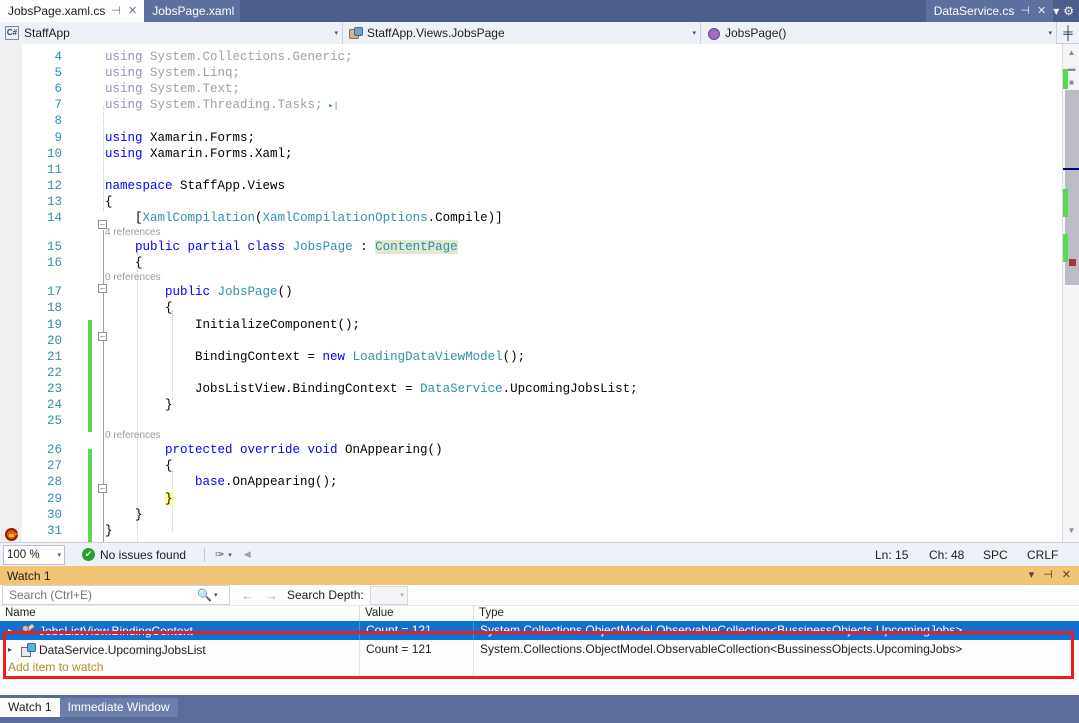 The image size is (1079, 723). Describe the element at coordinates (539, 373) in the screenshot. I see `code-line: 22` at that location.